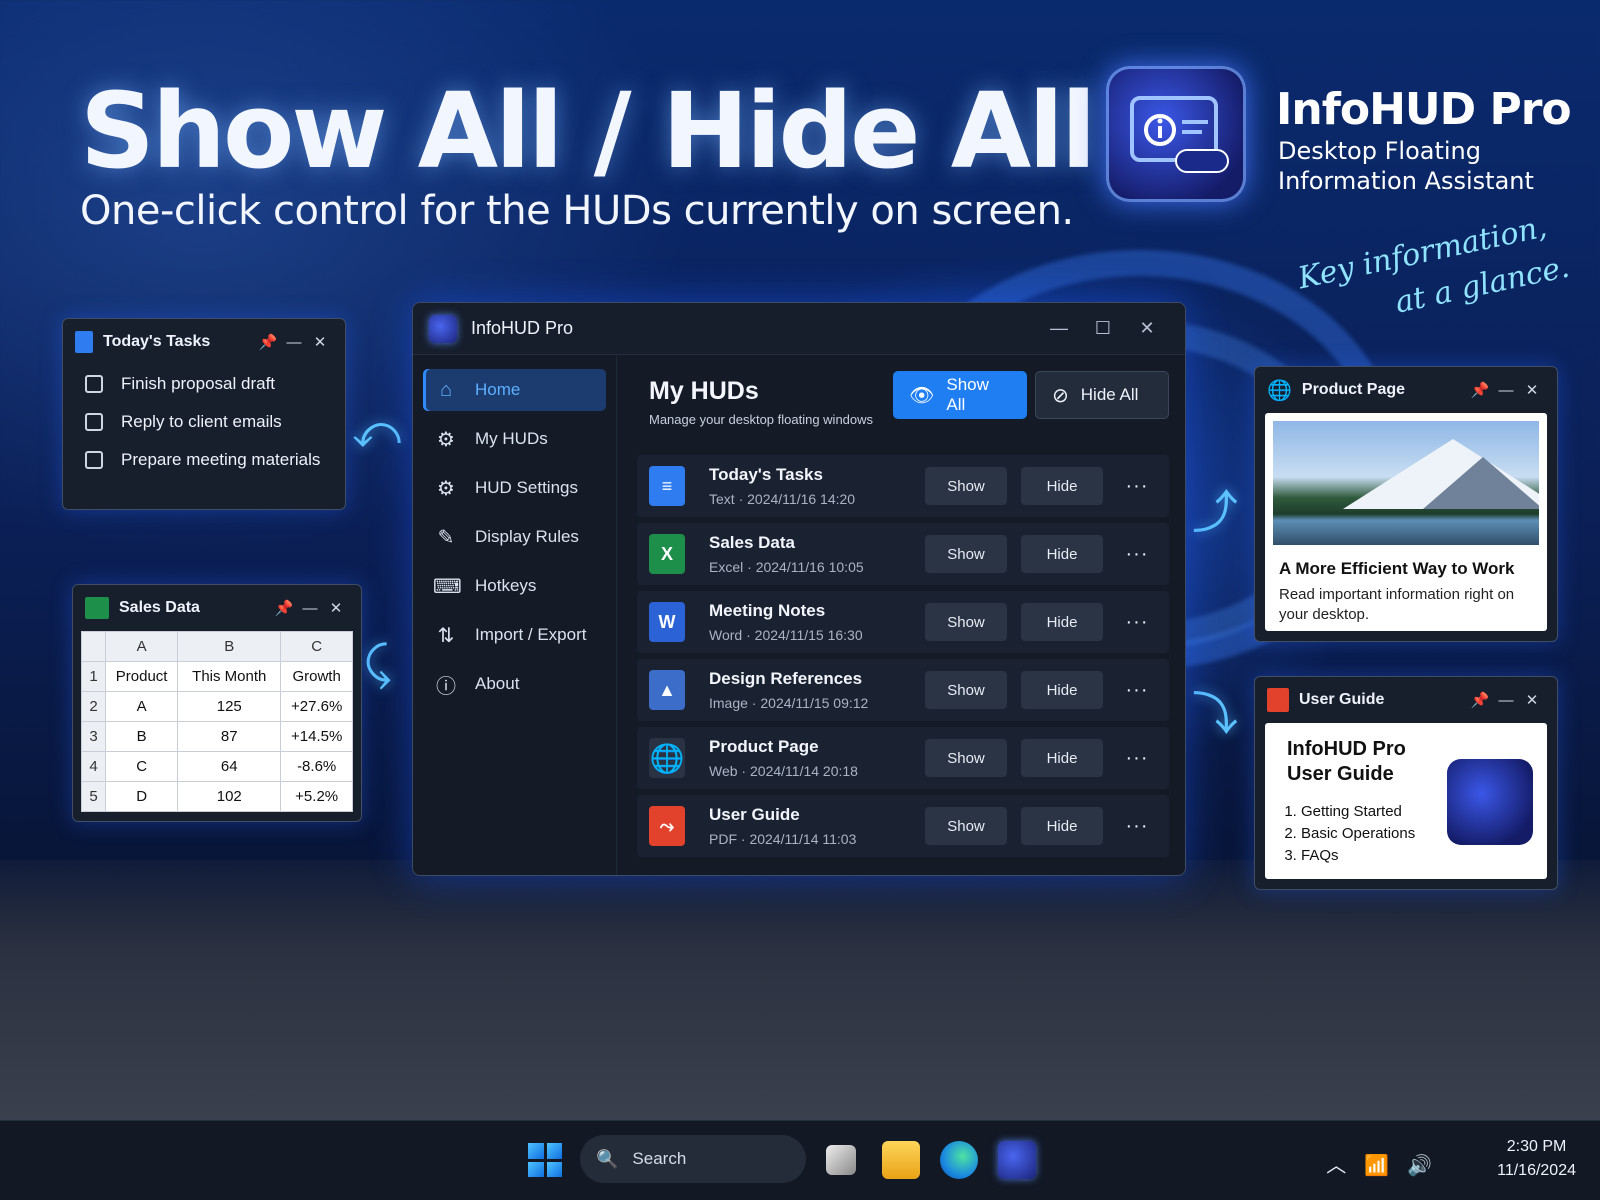 This screenshot has width=1600, height=1200. I want to click on info-icon: ⓘ, so click(446, 686).